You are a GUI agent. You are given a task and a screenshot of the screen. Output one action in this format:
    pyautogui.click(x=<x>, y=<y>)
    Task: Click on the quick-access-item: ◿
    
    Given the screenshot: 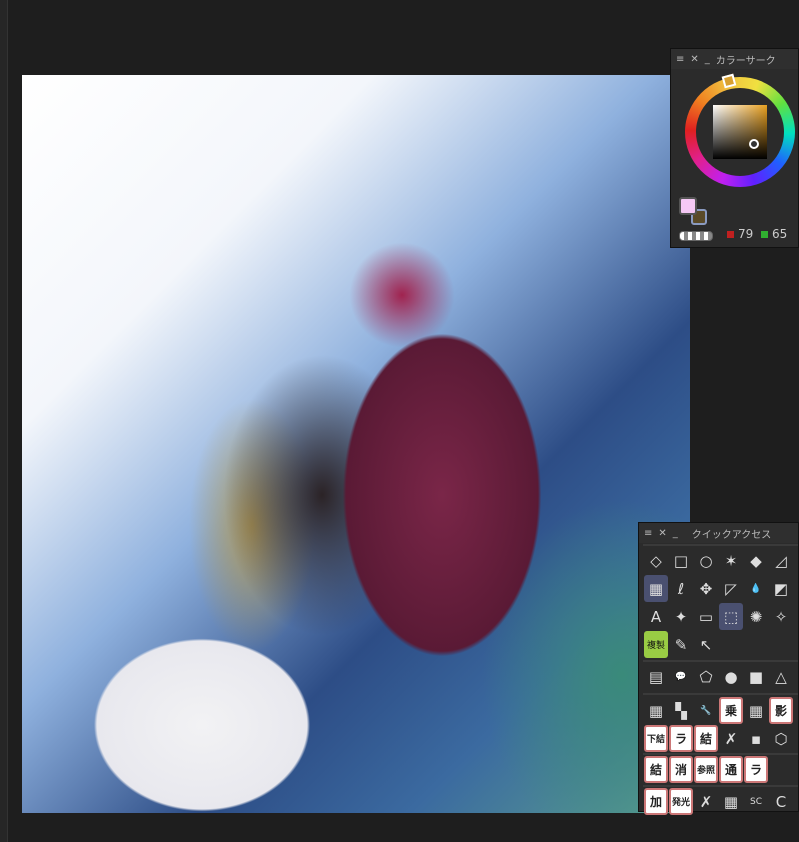 What is the action you would take?
    pyautogui.click(x=781, y=560)
    